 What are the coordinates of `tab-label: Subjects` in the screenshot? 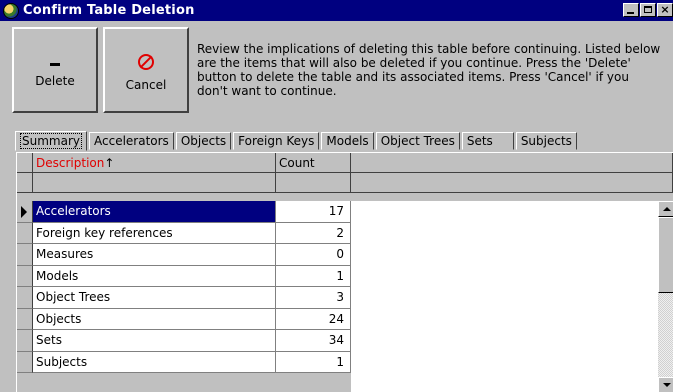 It's located at (546, 141).